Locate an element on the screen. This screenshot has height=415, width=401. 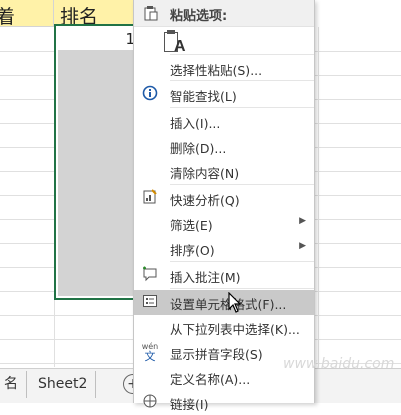
menu-item-clear-contents: 清除内容(N) is located at coordinates (224, 171).